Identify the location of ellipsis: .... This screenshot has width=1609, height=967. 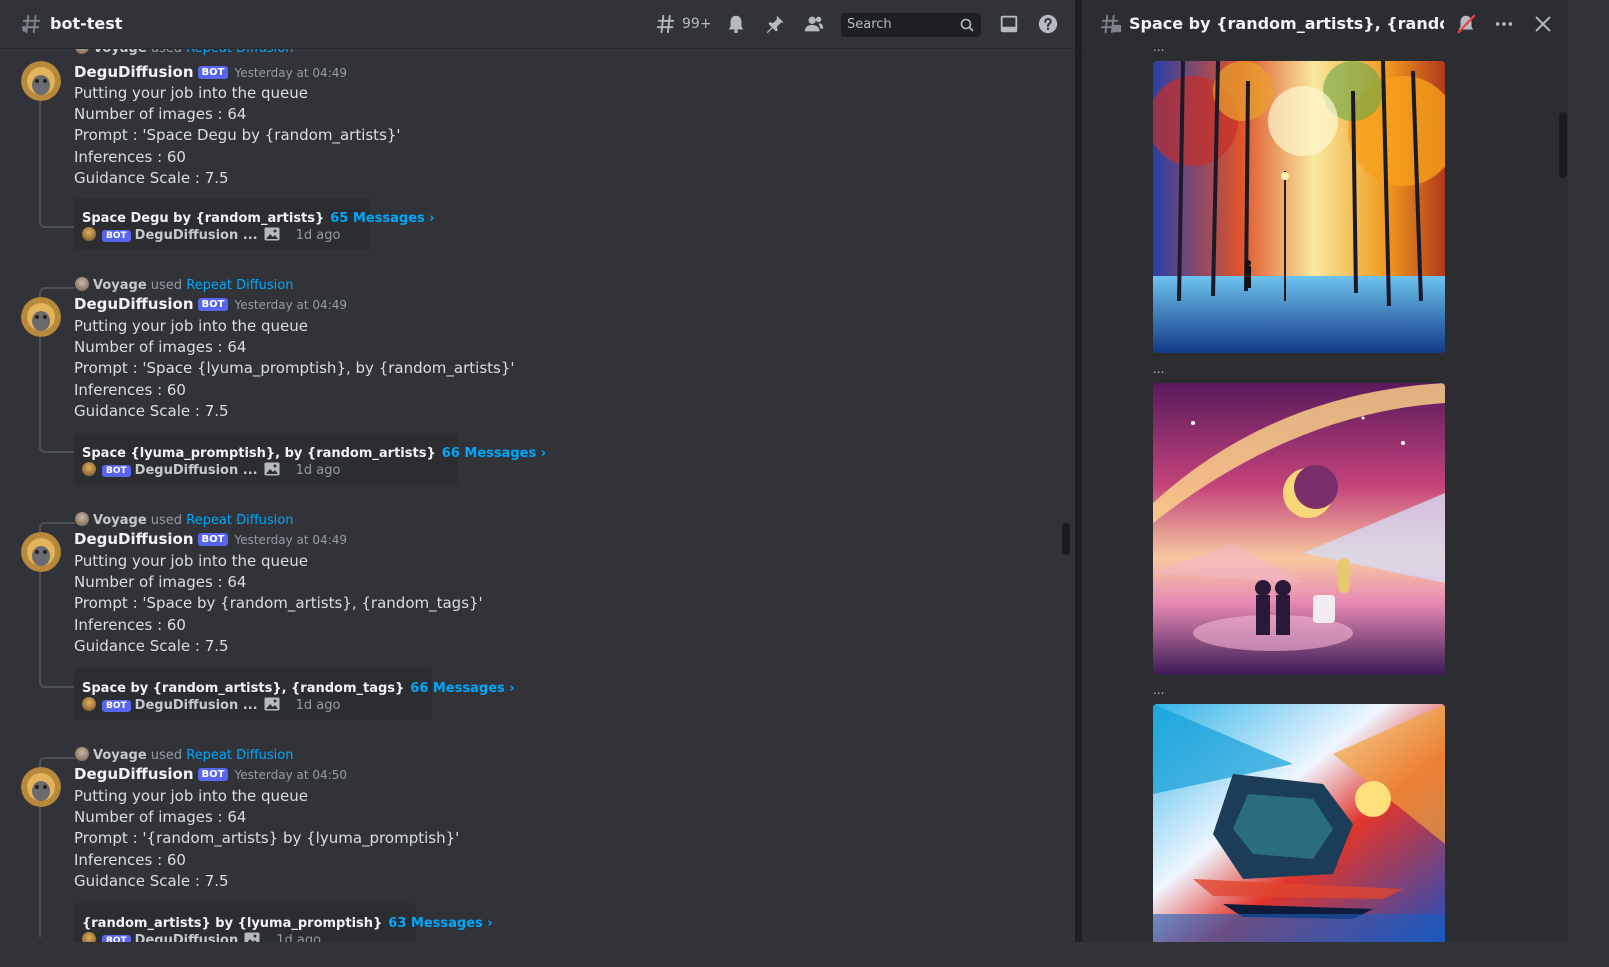
(1159, 690).